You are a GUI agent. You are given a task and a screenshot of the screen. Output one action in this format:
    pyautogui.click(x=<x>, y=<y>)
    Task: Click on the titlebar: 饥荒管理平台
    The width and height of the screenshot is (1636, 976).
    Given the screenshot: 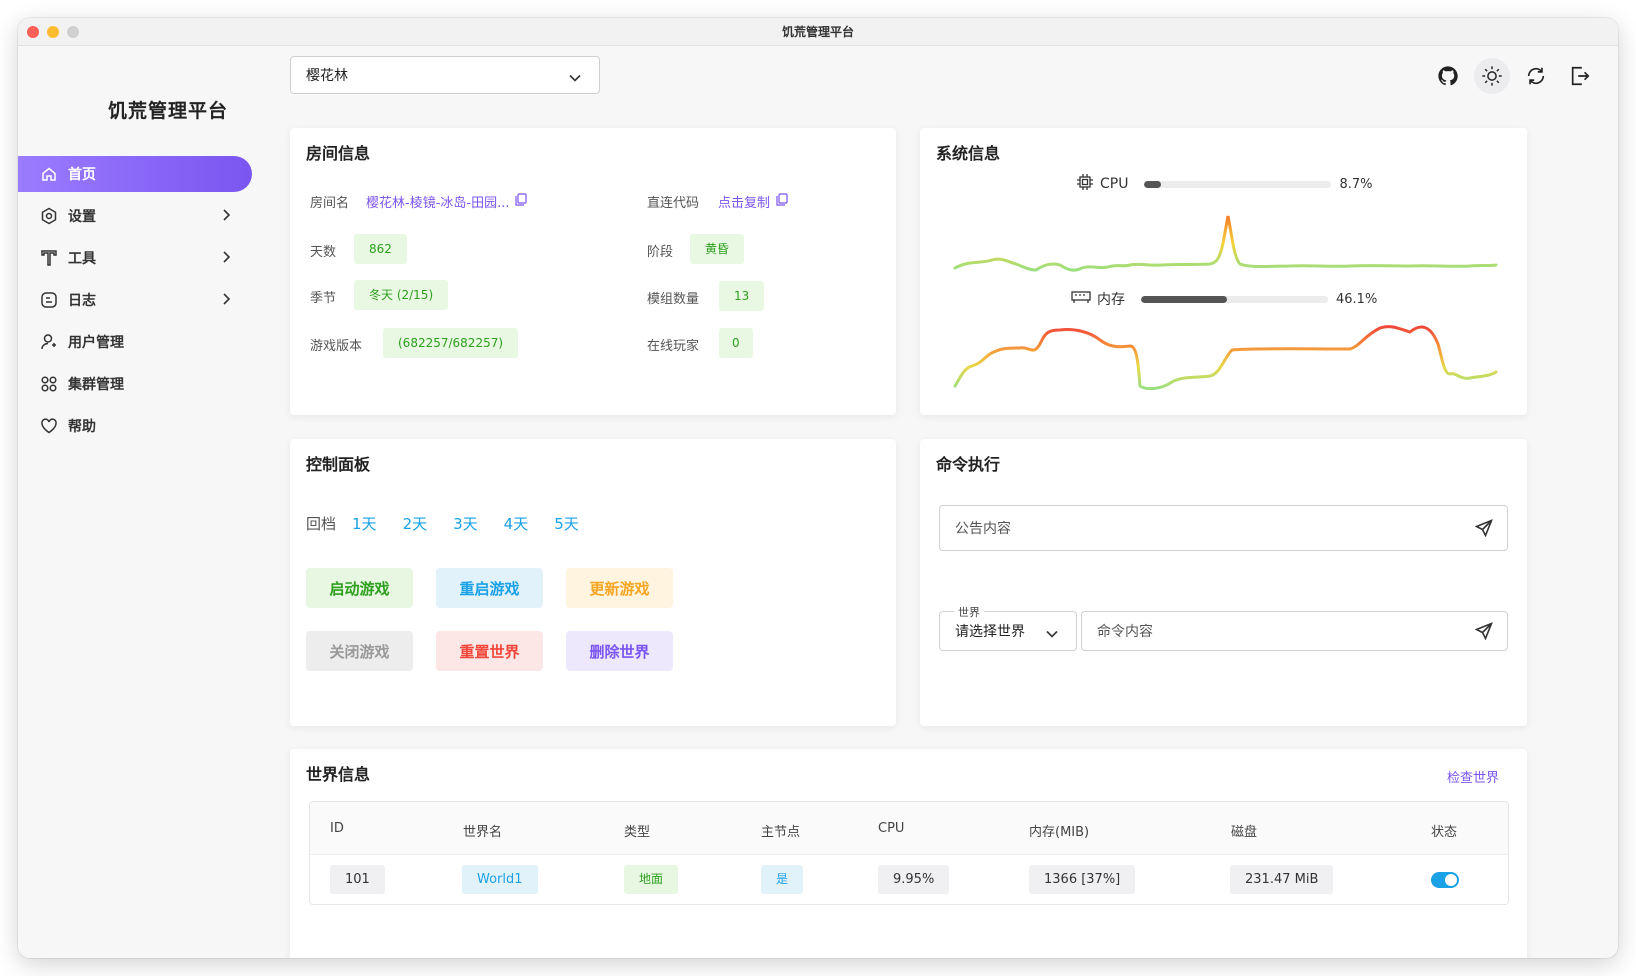 What is the action you would take?
    pyautogui.click(x=818, y=32)
    